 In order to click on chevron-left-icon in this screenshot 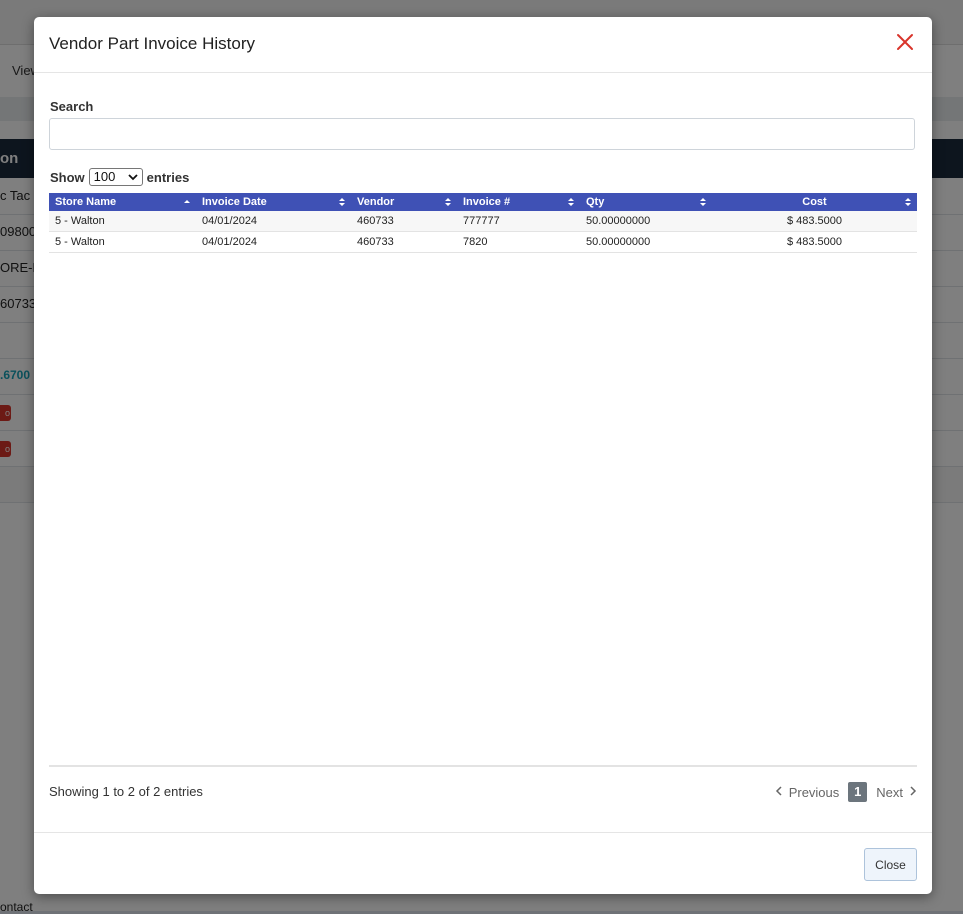, I will do `click(779, 792)`.